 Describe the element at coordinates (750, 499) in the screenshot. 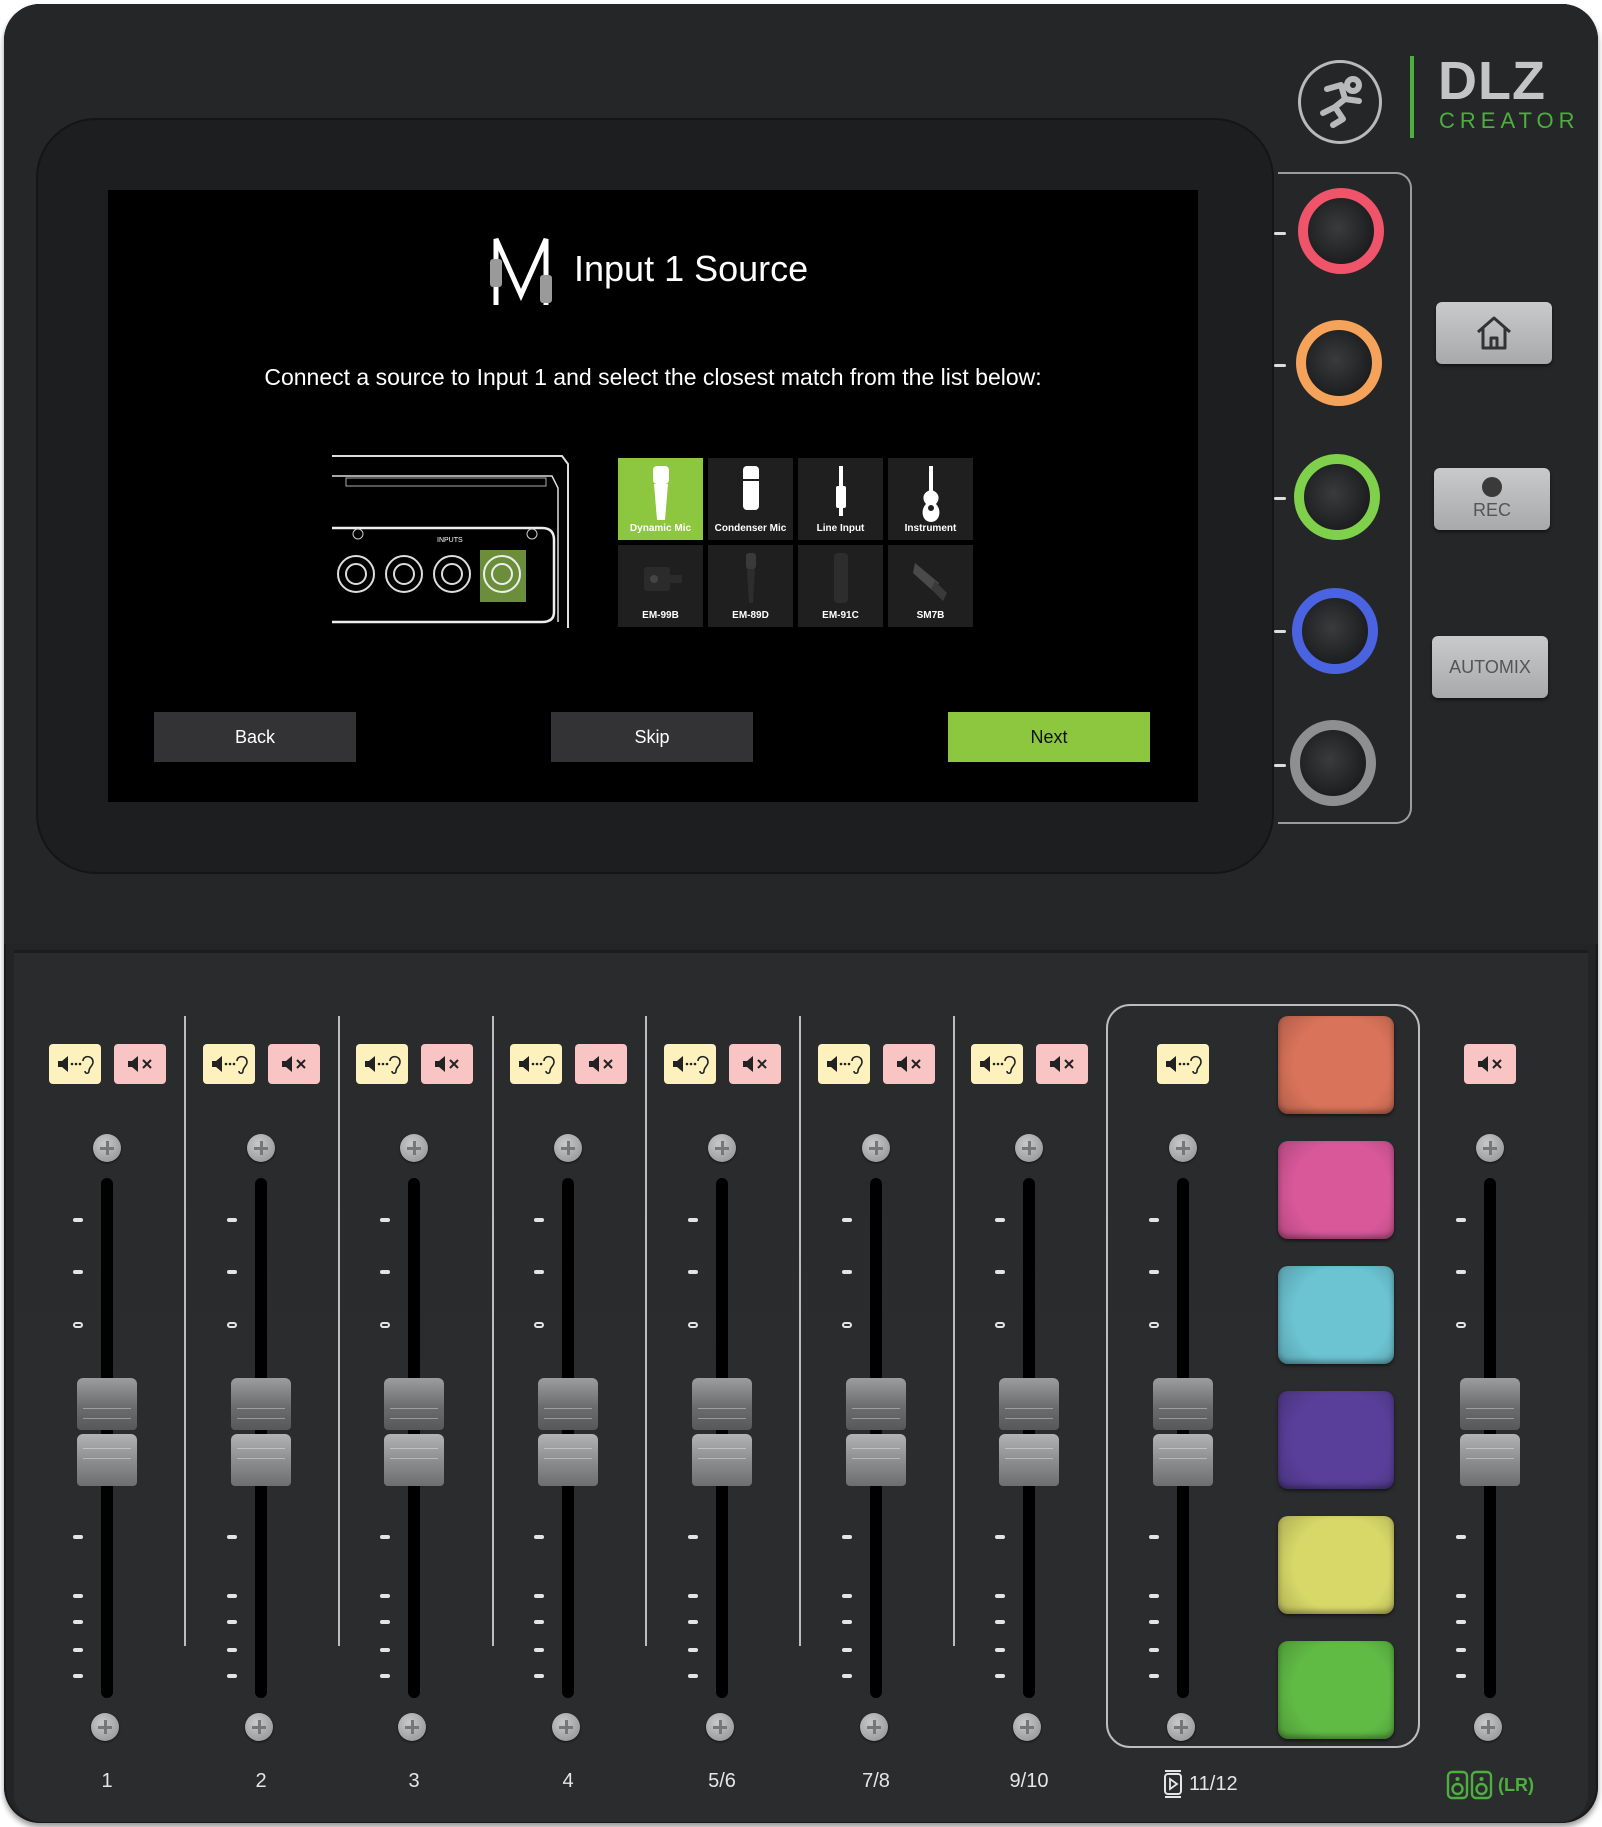

I see `source-condenser-mic: Condenser Mic` at that location.